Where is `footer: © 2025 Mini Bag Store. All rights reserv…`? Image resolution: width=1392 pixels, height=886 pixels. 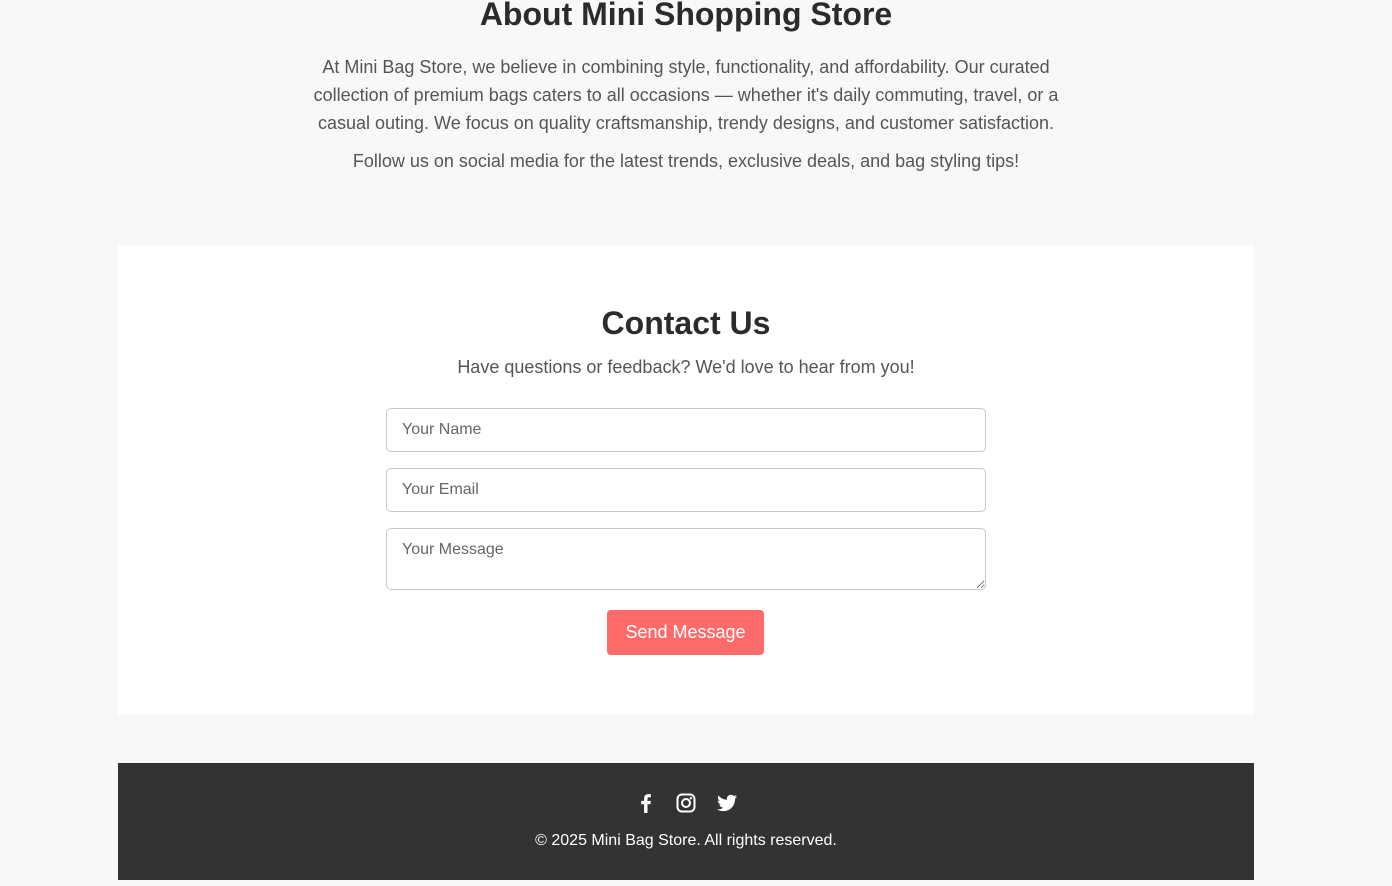 footer: © 2025 Mini Bag Store. All rights reserv… is located at coordinates (686, 821).